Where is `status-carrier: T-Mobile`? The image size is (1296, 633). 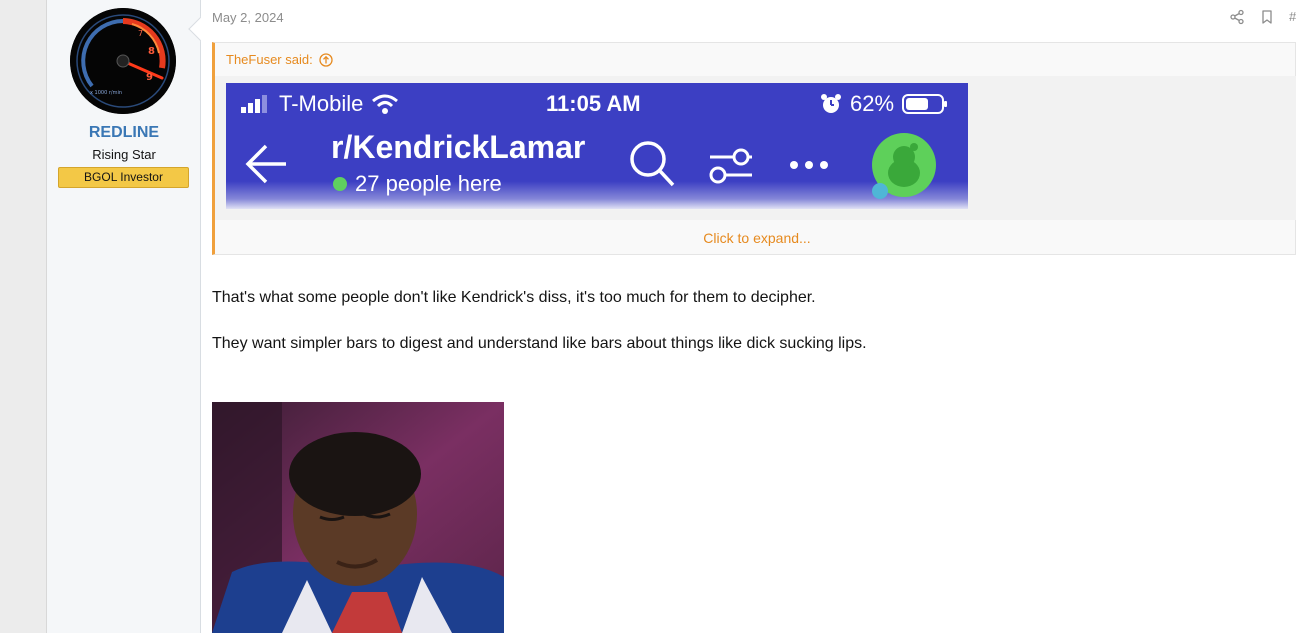 status-carrier: T-Mobile is located at coordinates (320, 104).